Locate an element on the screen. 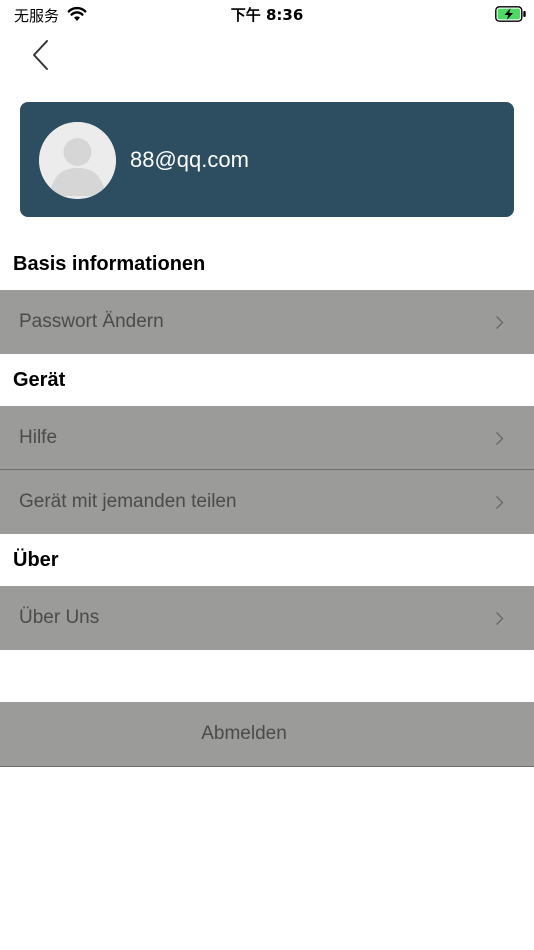 The width and height of the screenshot is (534, 950). battery-charging-icon is located at coordinates (511, 14).